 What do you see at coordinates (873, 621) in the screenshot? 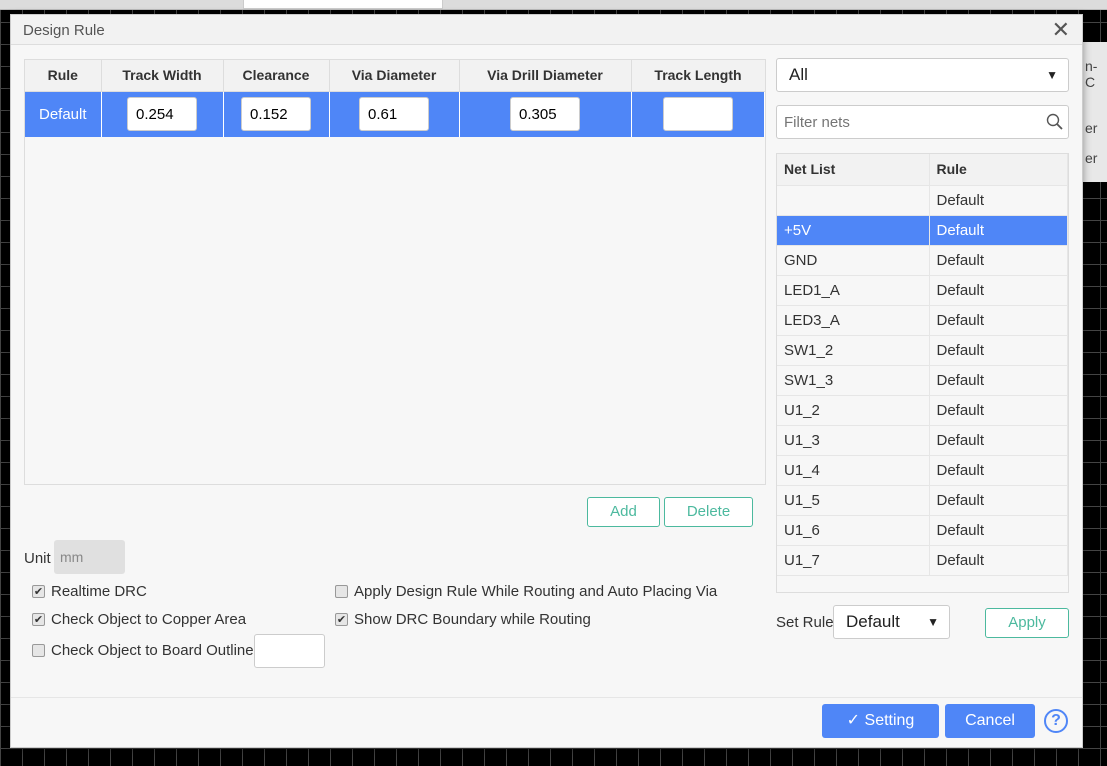
I see `select-value: Default` at bounding box center [873, 621].